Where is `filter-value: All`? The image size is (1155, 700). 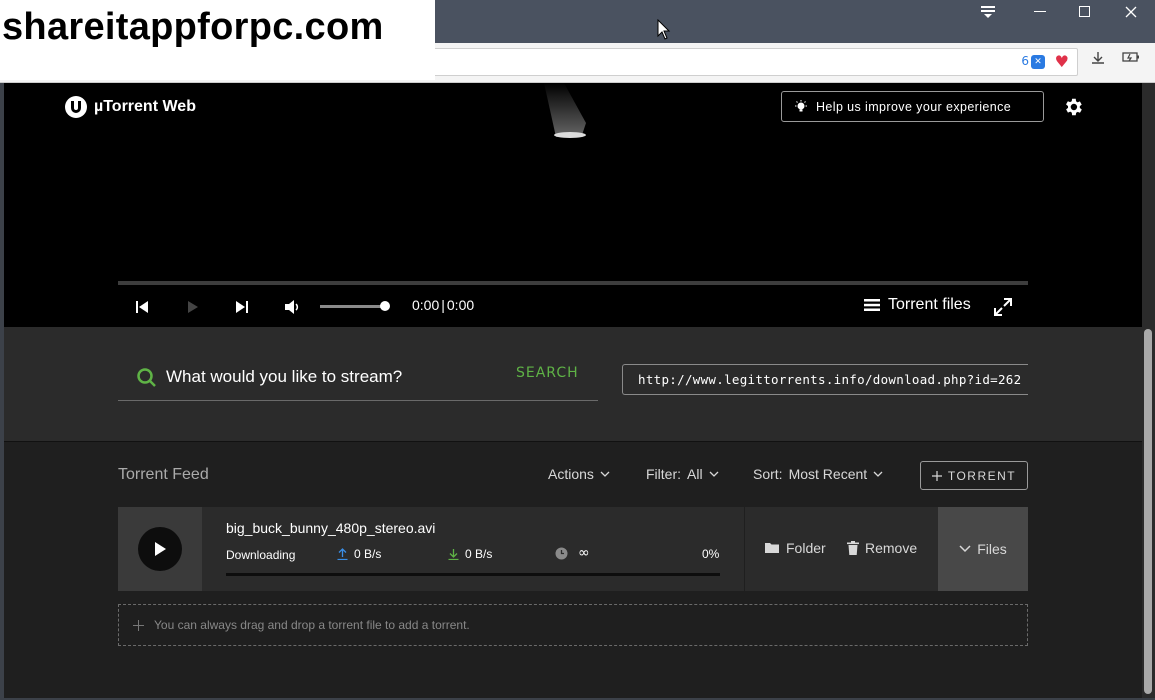
filter-value: All is located at coordinates (695, 474).